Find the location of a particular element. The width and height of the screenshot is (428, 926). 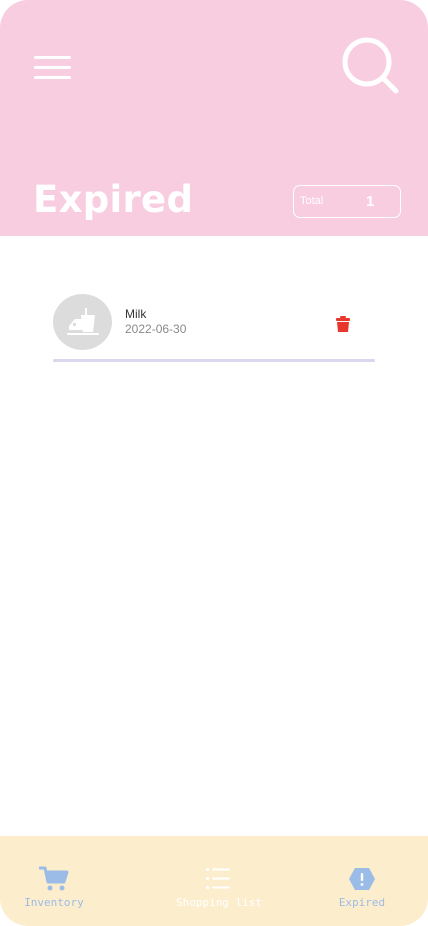

nav-label-shopping-list: Shopping list is located at coordinates (219, 902).